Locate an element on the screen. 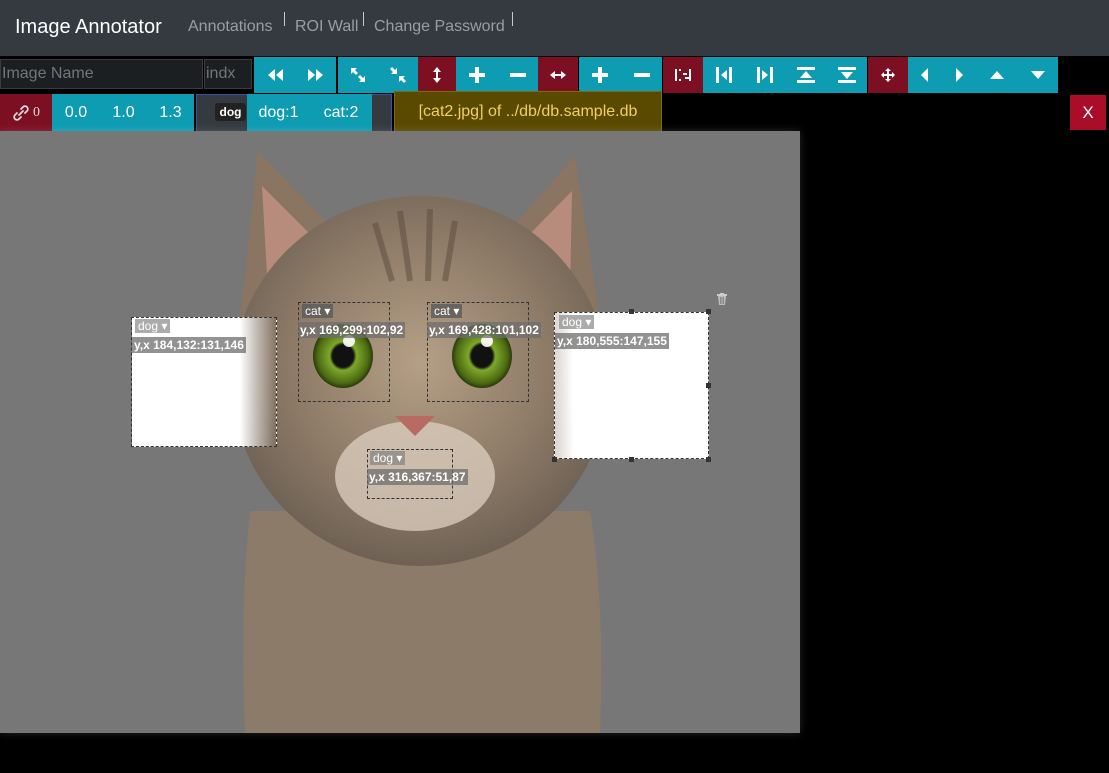  move-arrows-icon is located at coordinates (888, 75).